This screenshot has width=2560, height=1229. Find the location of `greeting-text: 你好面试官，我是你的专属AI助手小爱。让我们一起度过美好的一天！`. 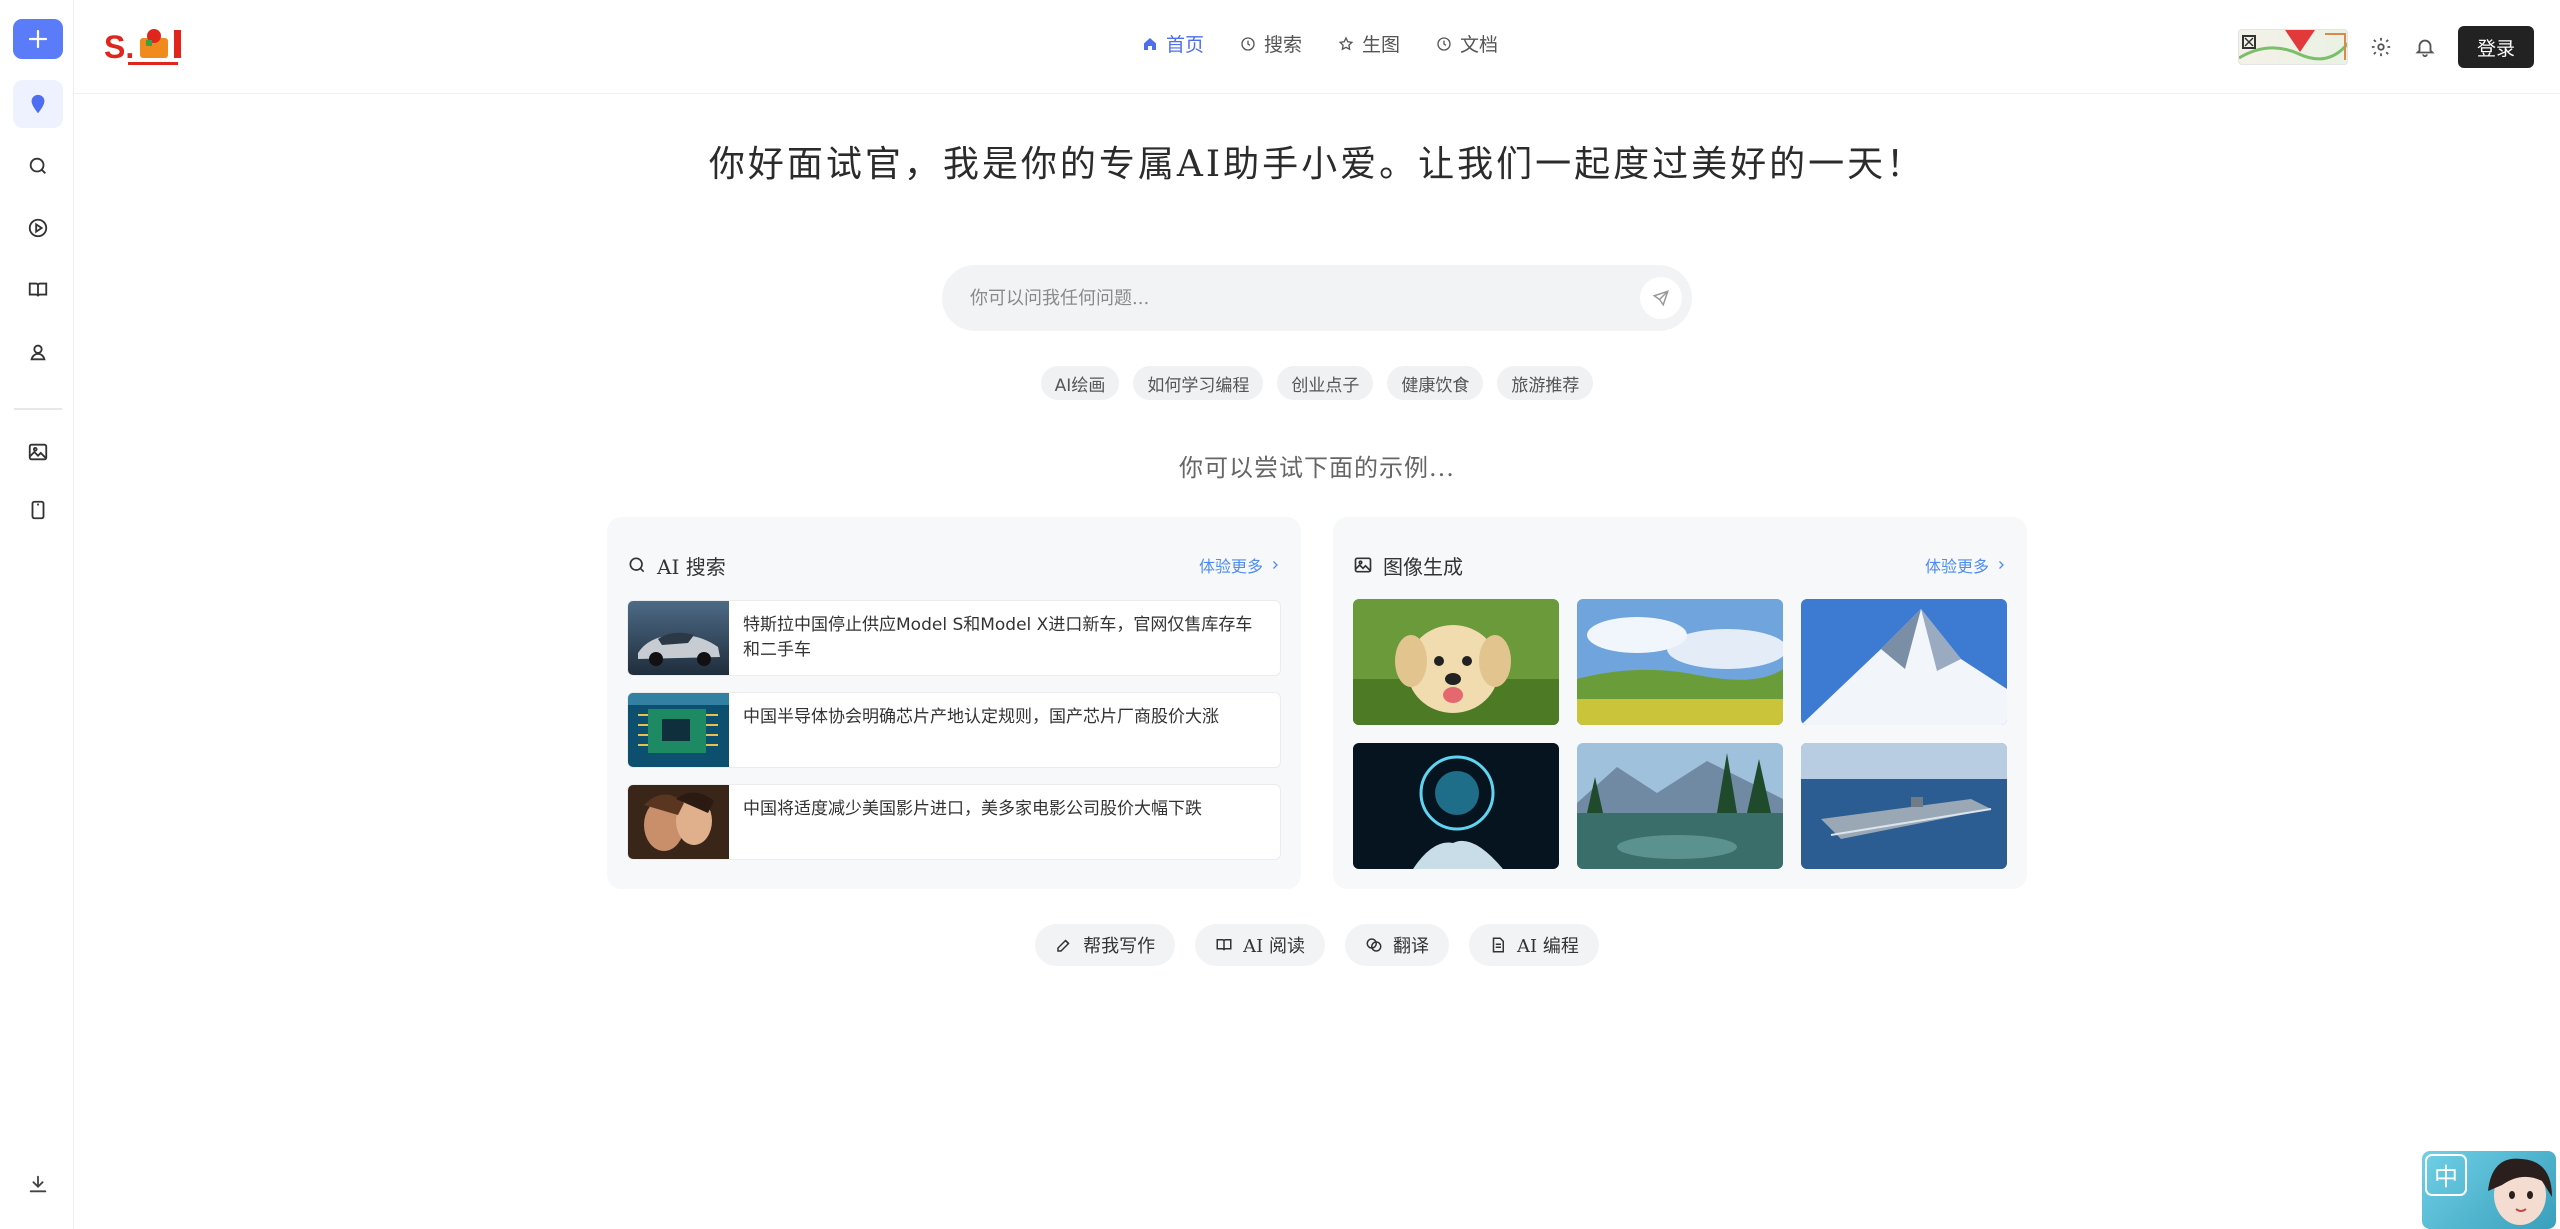

greeting-text: 你好面试官，我是你的专属AI助手小爱。让我们一起度过美好的一天！ is located at coordinates (1317, 164).